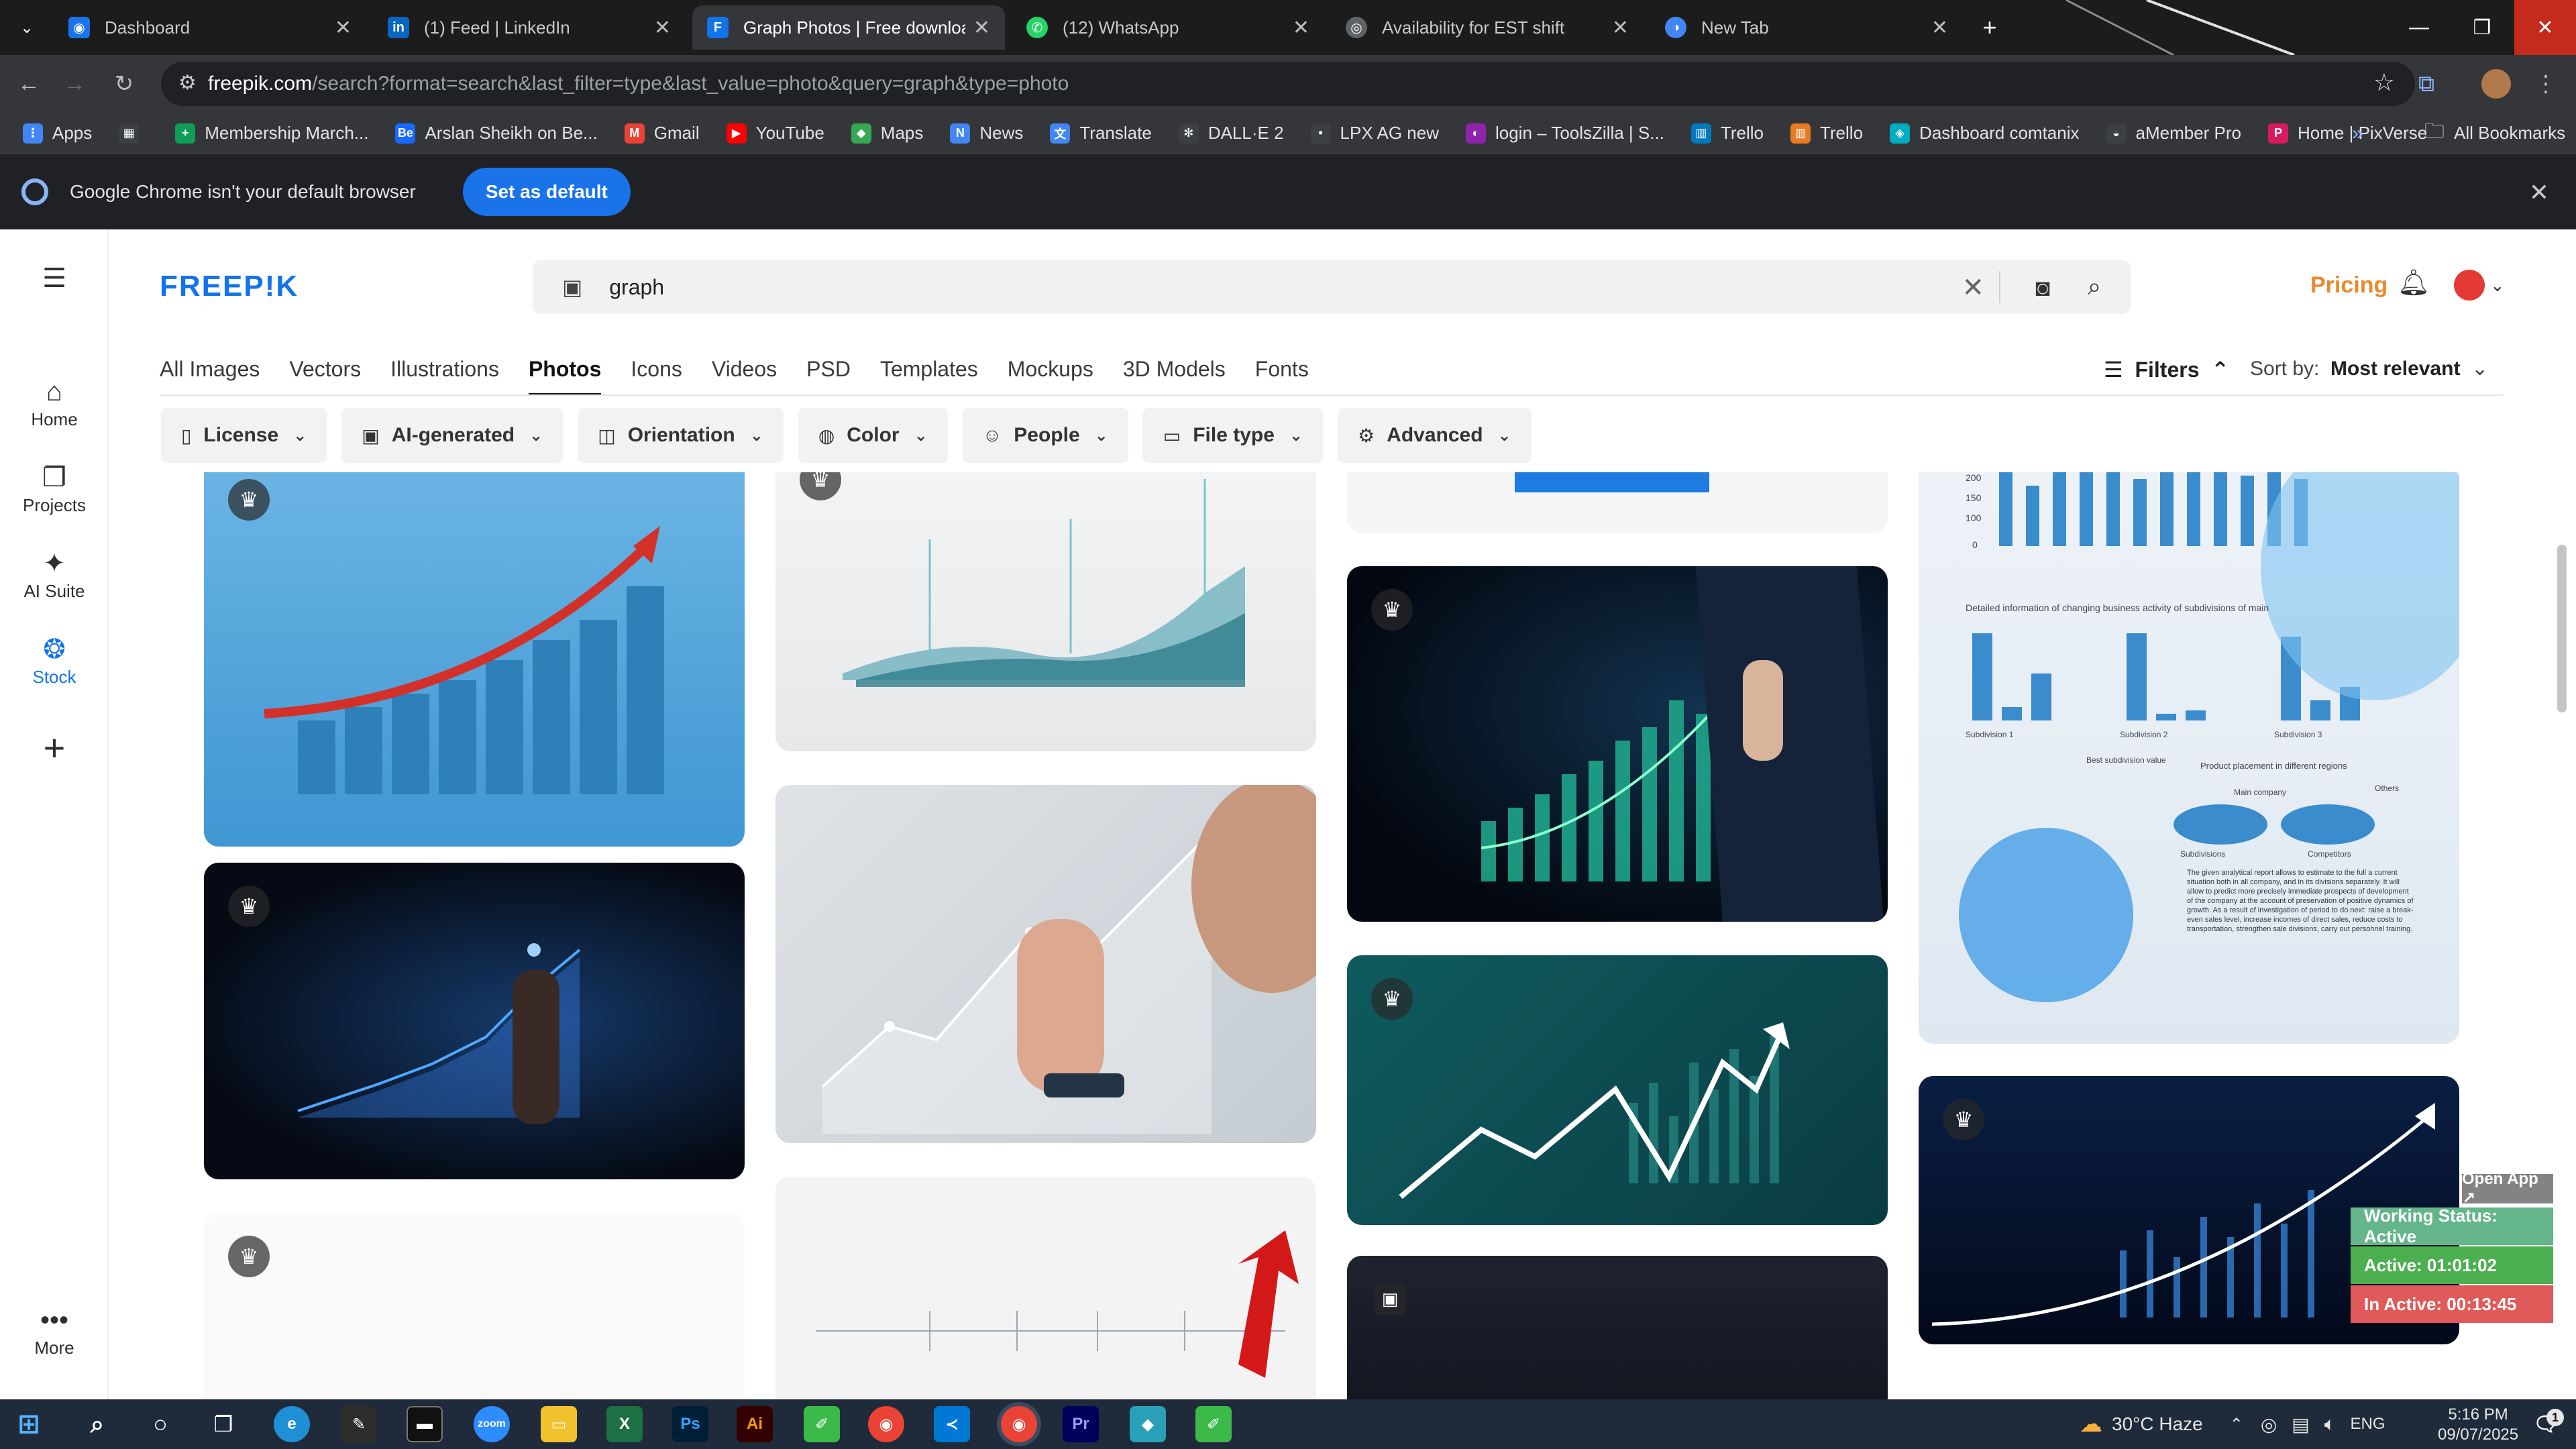 Image resolution: width=2576 pixels, height=1449 pixels. What do you see at coordinates (29, 1424) in the screenshot?
I see `windows-start-icon: ⊞` at bounding box center [29, 1424].